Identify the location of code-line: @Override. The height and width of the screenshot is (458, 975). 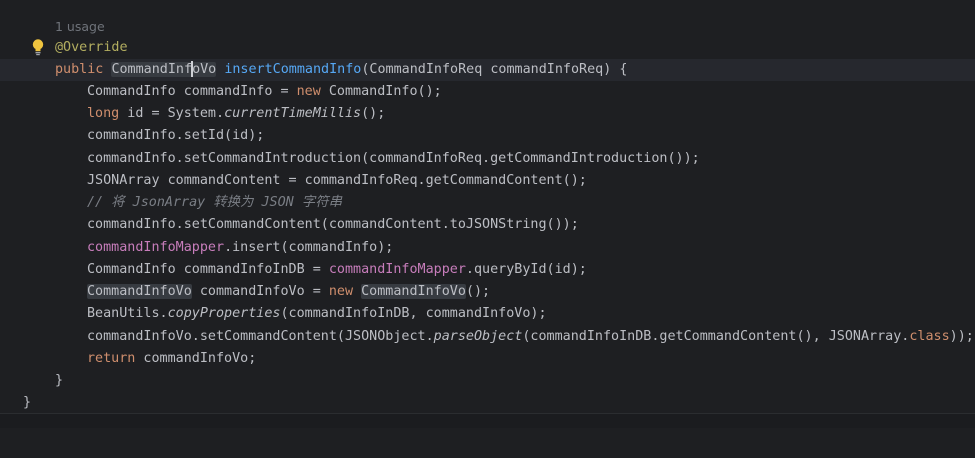
(487, 48).